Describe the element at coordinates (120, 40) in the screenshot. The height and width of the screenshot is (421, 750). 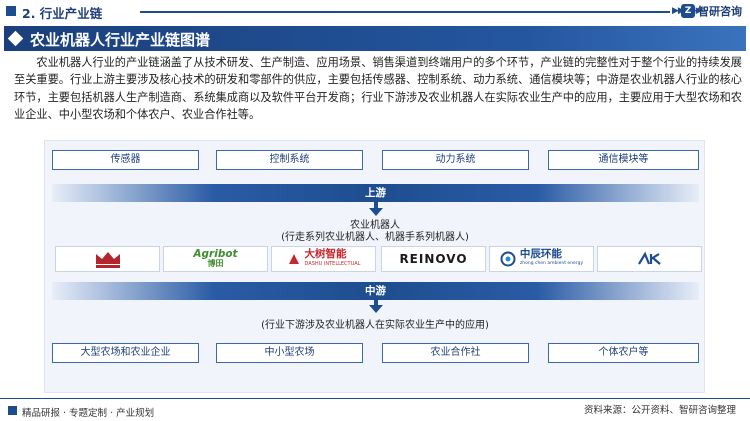
I see `page-title: 农业机器人行业产业链图谱` at that location.